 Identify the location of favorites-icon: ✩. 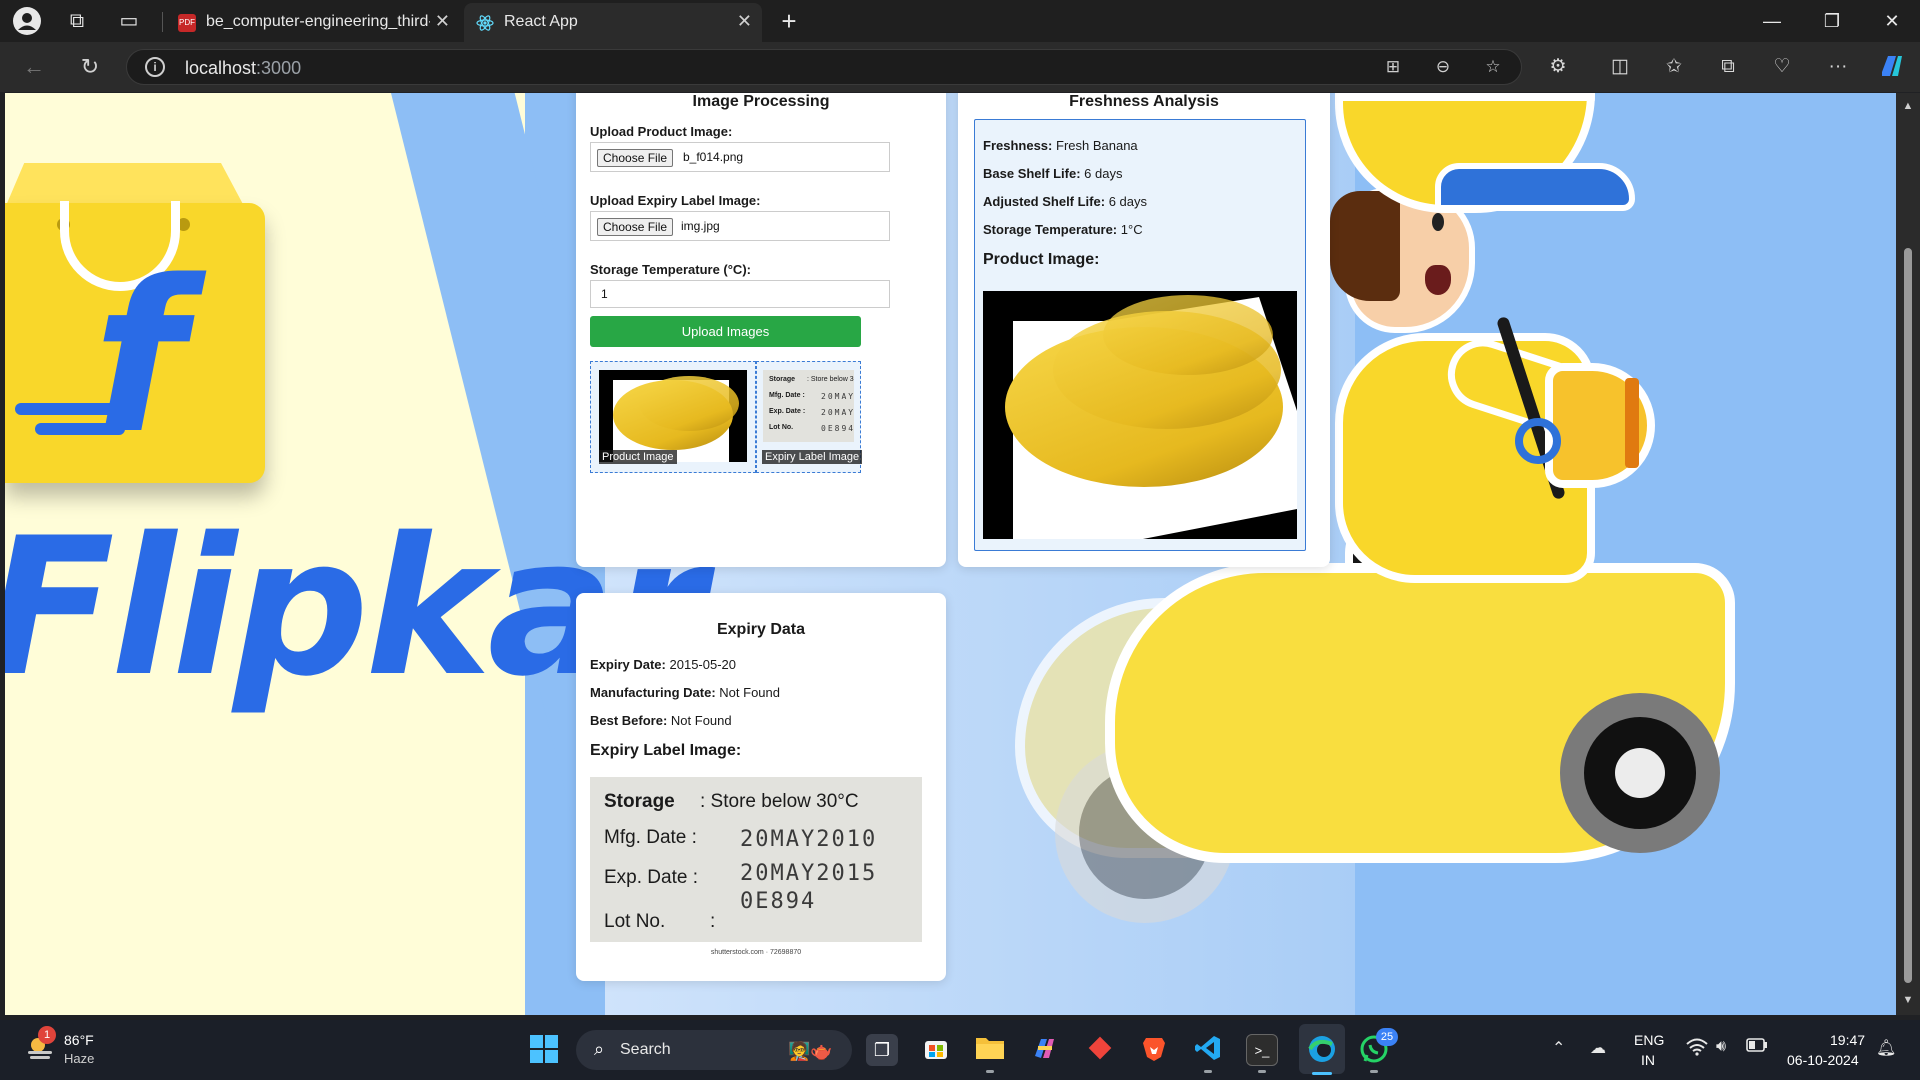
(1674, 67).